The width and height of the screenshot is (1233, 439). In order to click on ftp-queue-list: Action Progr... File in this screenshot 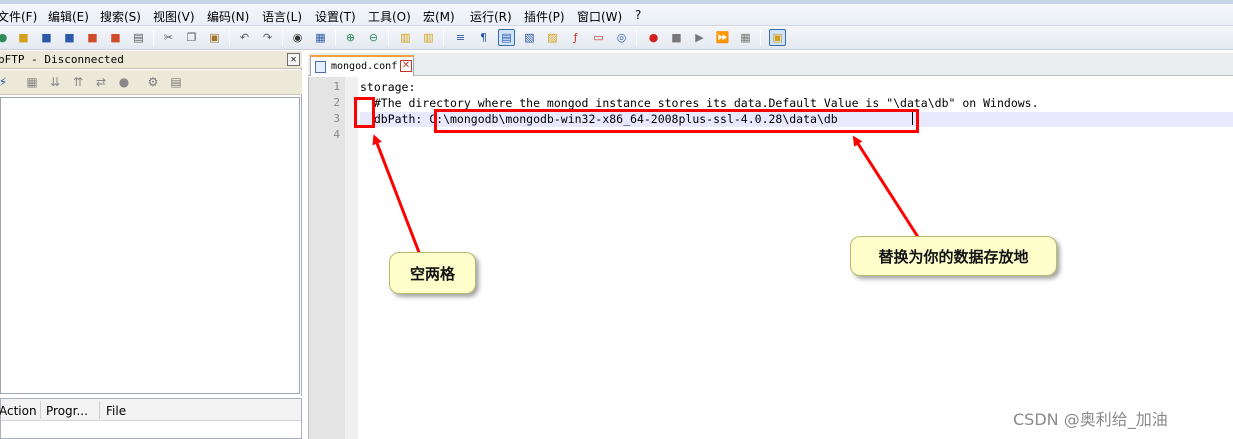, I will do `click(151, 418)`.